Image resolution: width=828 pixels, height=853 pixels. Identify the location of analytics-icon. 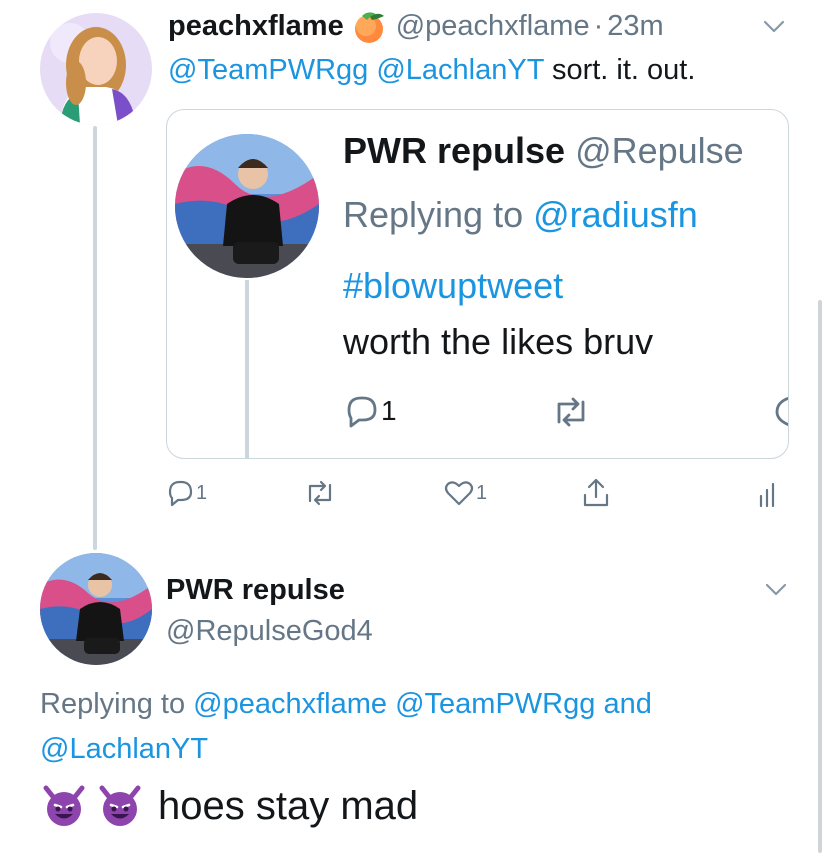
(769, 494).